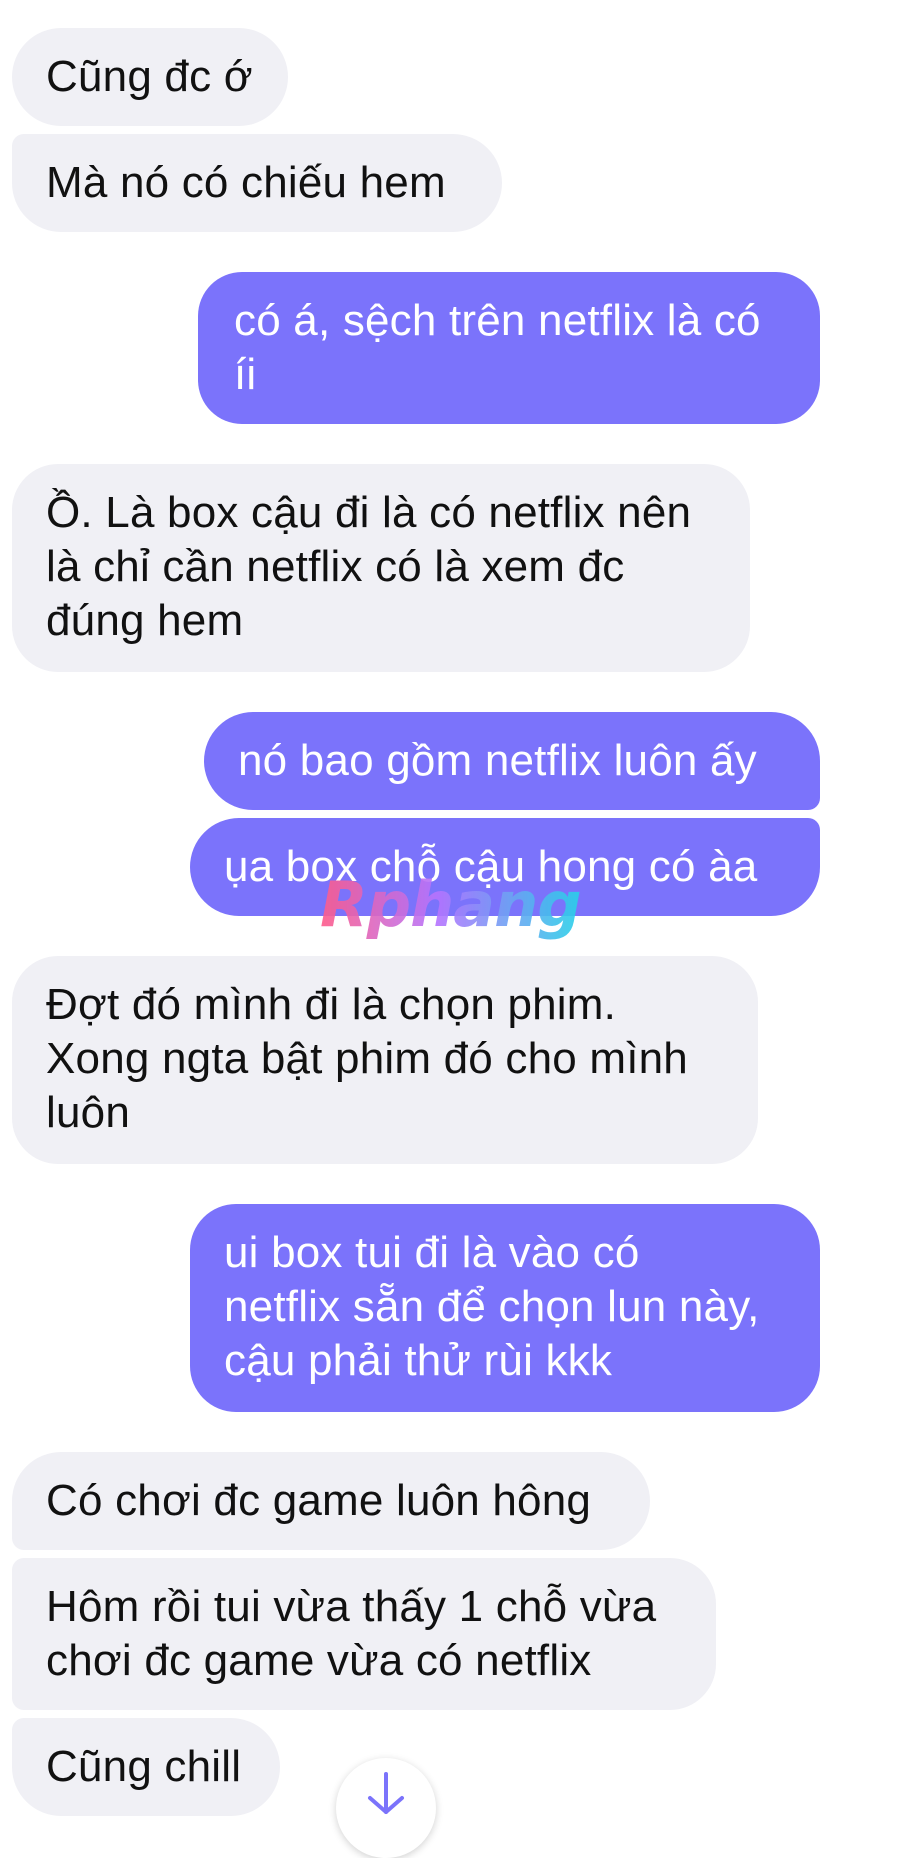 The width and height of the screenshot is (924, 1858). What do you see at coordinates (257, 183) in the screenshot?
I see `message-incoming: Mà nó có chiếu hem` at bounding box center [257, 183].